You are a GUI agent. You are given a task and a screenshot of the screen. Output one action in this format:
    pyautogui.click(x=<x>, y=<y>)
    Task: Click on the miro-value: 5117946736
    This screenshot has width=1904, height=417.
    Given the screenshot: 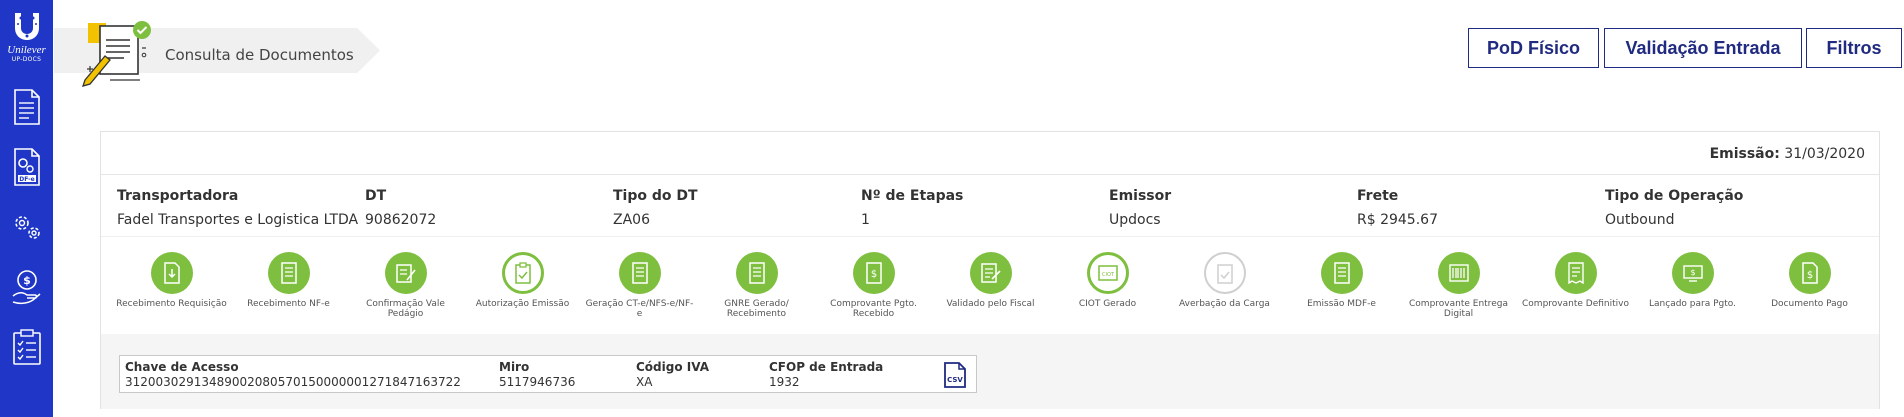 What is the action you would take?
    pyautogui.click(x=537, y=382)
    